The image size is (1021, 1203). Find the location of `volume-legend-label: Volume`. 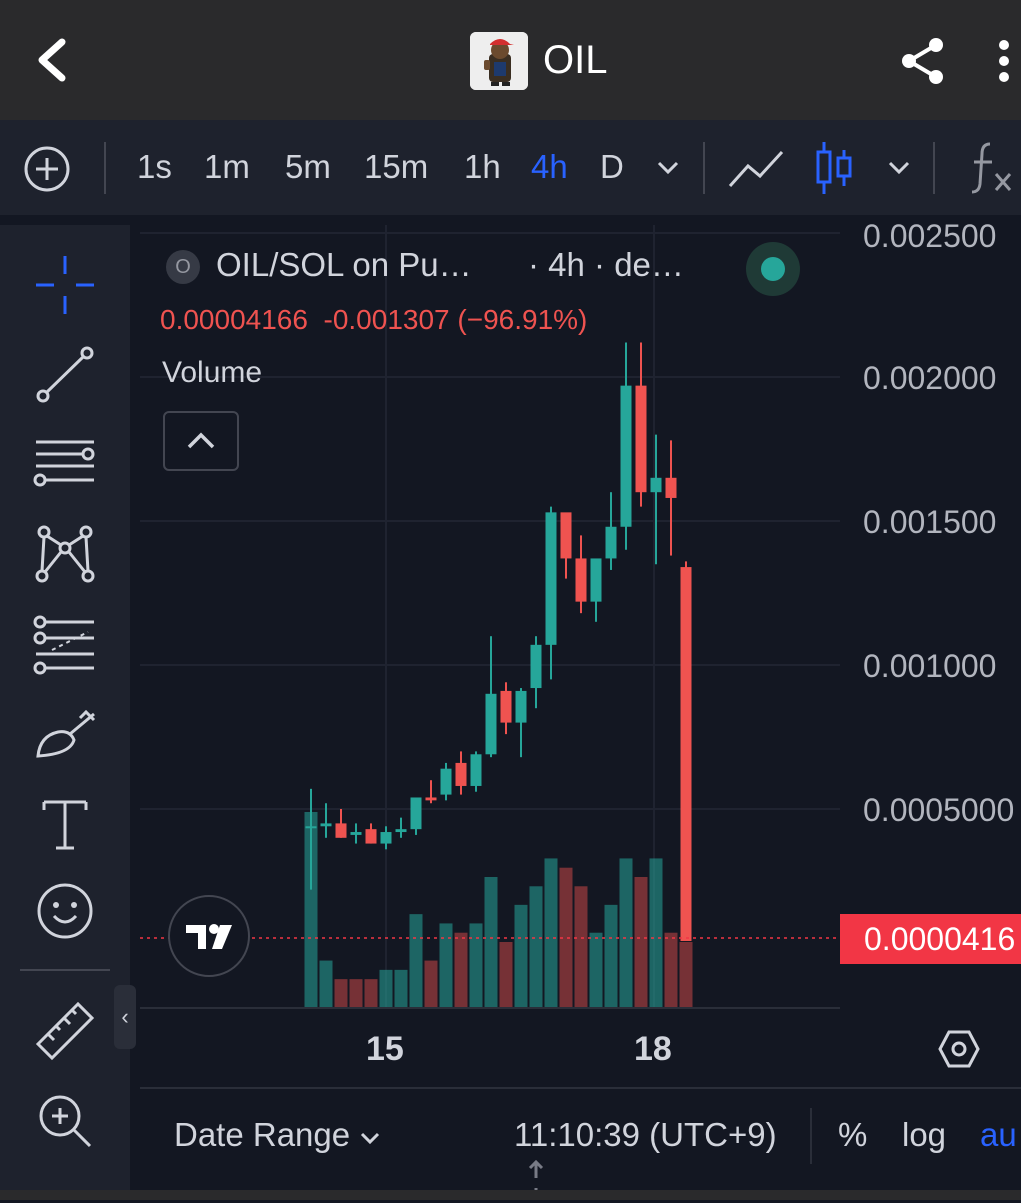

volume-legend-label: Volume is located at coordinates (212, 372).